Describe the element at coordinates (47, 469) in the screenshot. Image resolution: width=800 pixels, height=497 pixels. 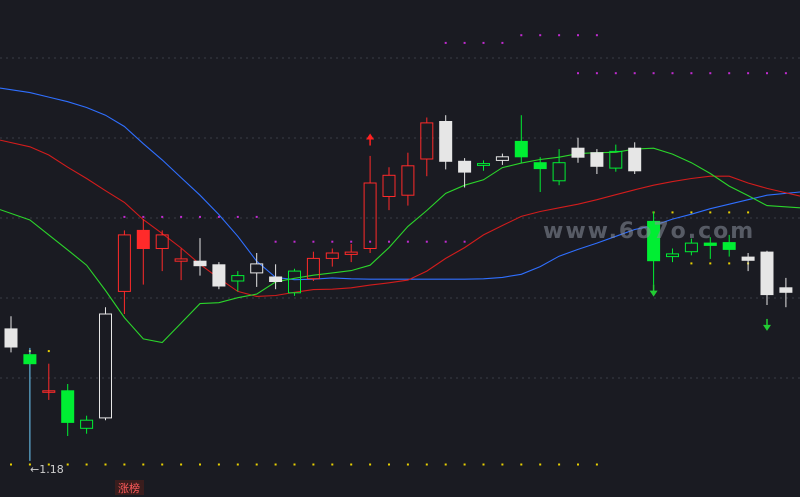
I see `low-price-label: ←1.18` at that location.